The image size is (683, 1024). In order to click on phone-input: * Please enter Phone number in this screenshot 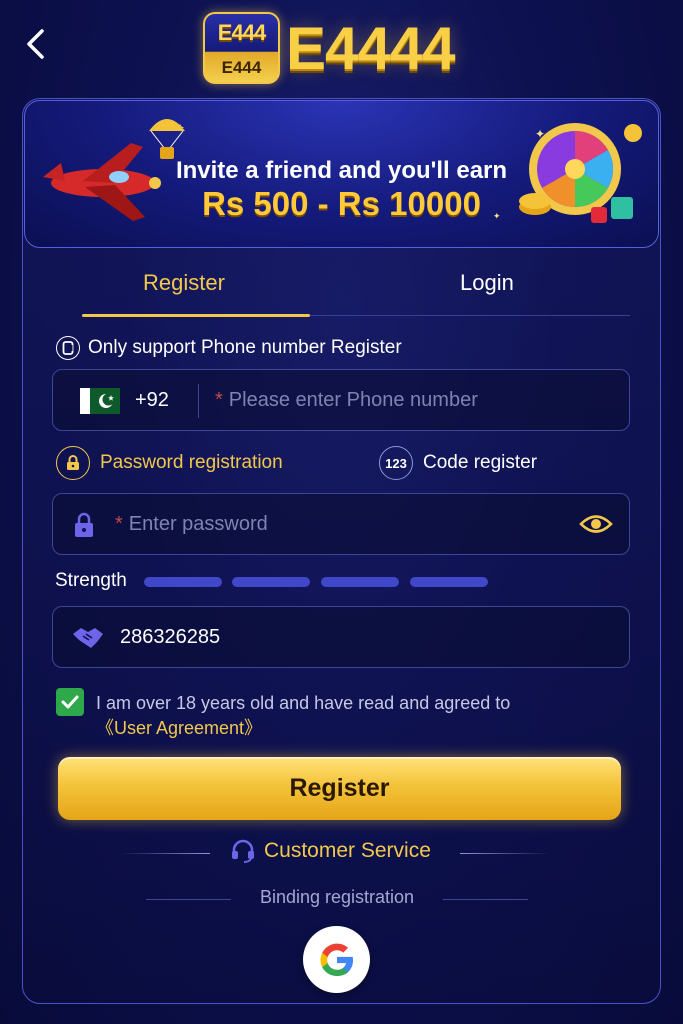, I will do `click(346, 400)`.